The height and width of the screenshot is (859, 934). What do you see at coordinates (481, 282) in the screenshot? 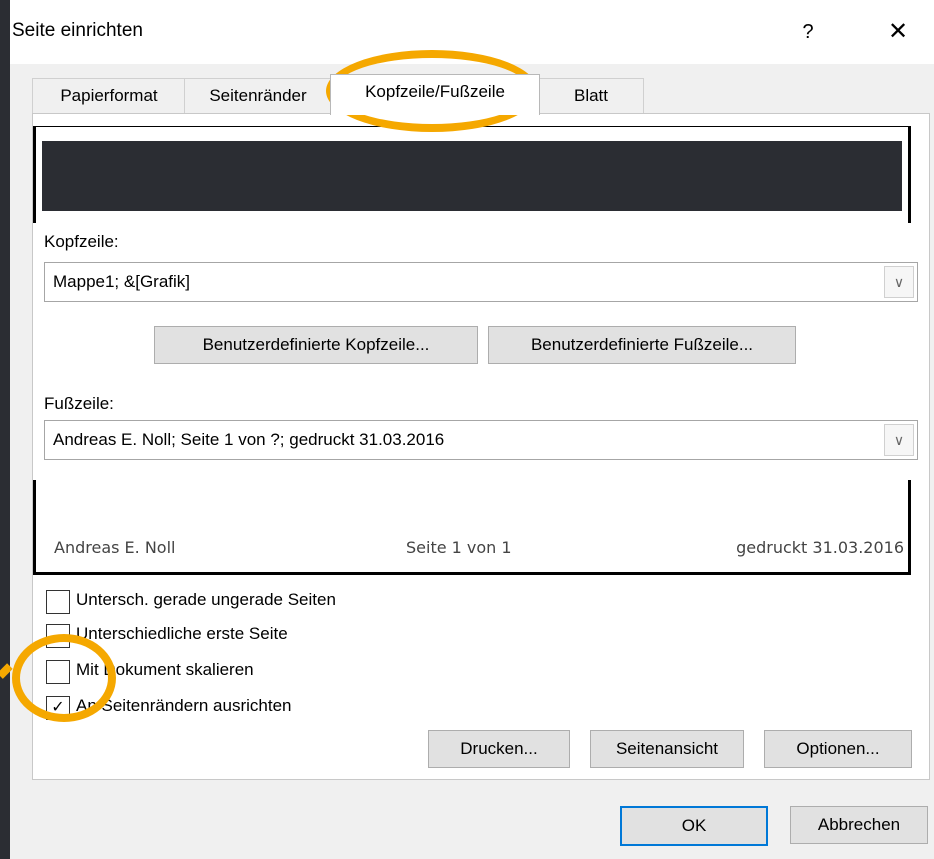
I see `header-select: Mappe1; &[Grafik] ∨` at bounding box center [481, 282].